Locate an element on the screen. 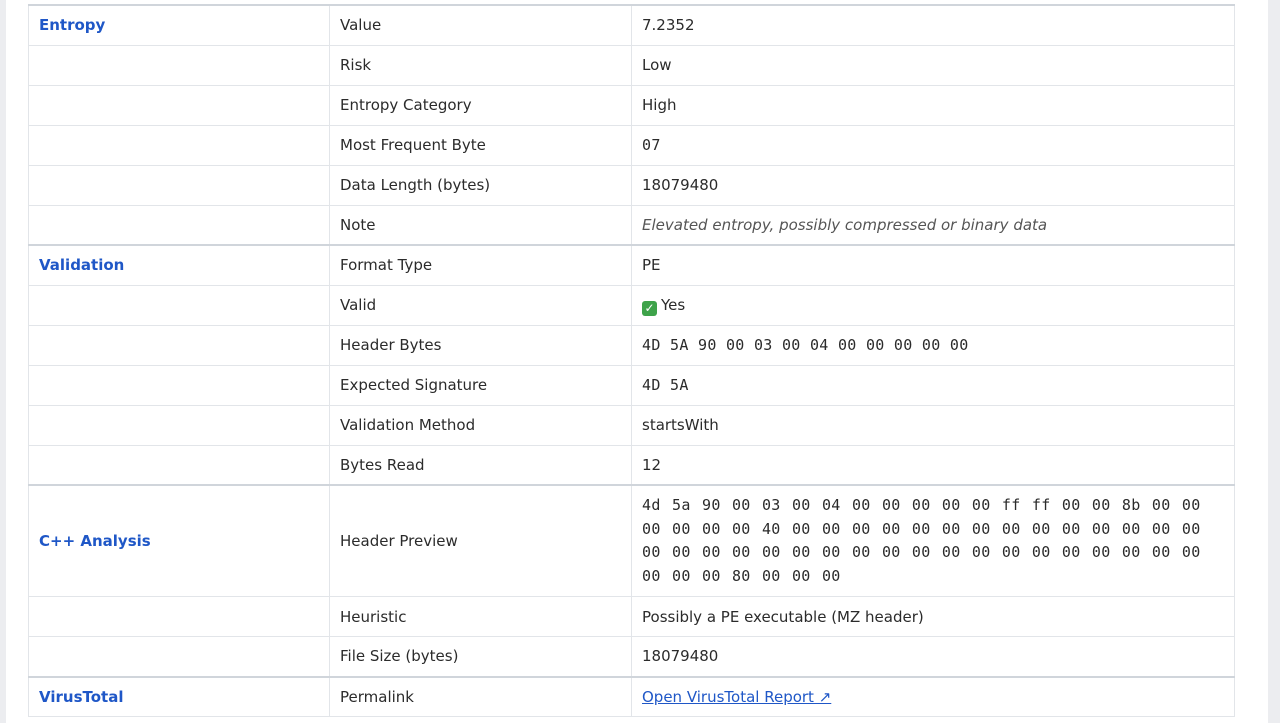 The image size is (1280, 723). table-row: Entropy Value 7.2352 is located at coordinates (631, 25).